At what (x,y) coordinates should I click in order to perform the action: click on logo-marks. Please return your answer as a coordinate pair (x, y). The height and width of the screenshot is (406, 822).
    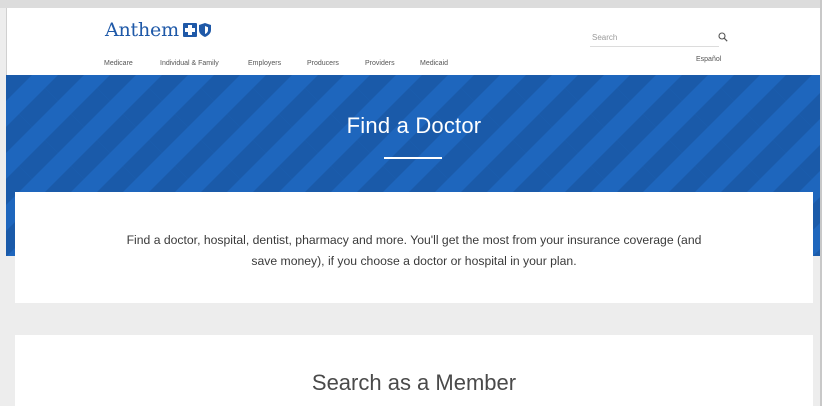
    Looking at the image, I should click on (196, 30).